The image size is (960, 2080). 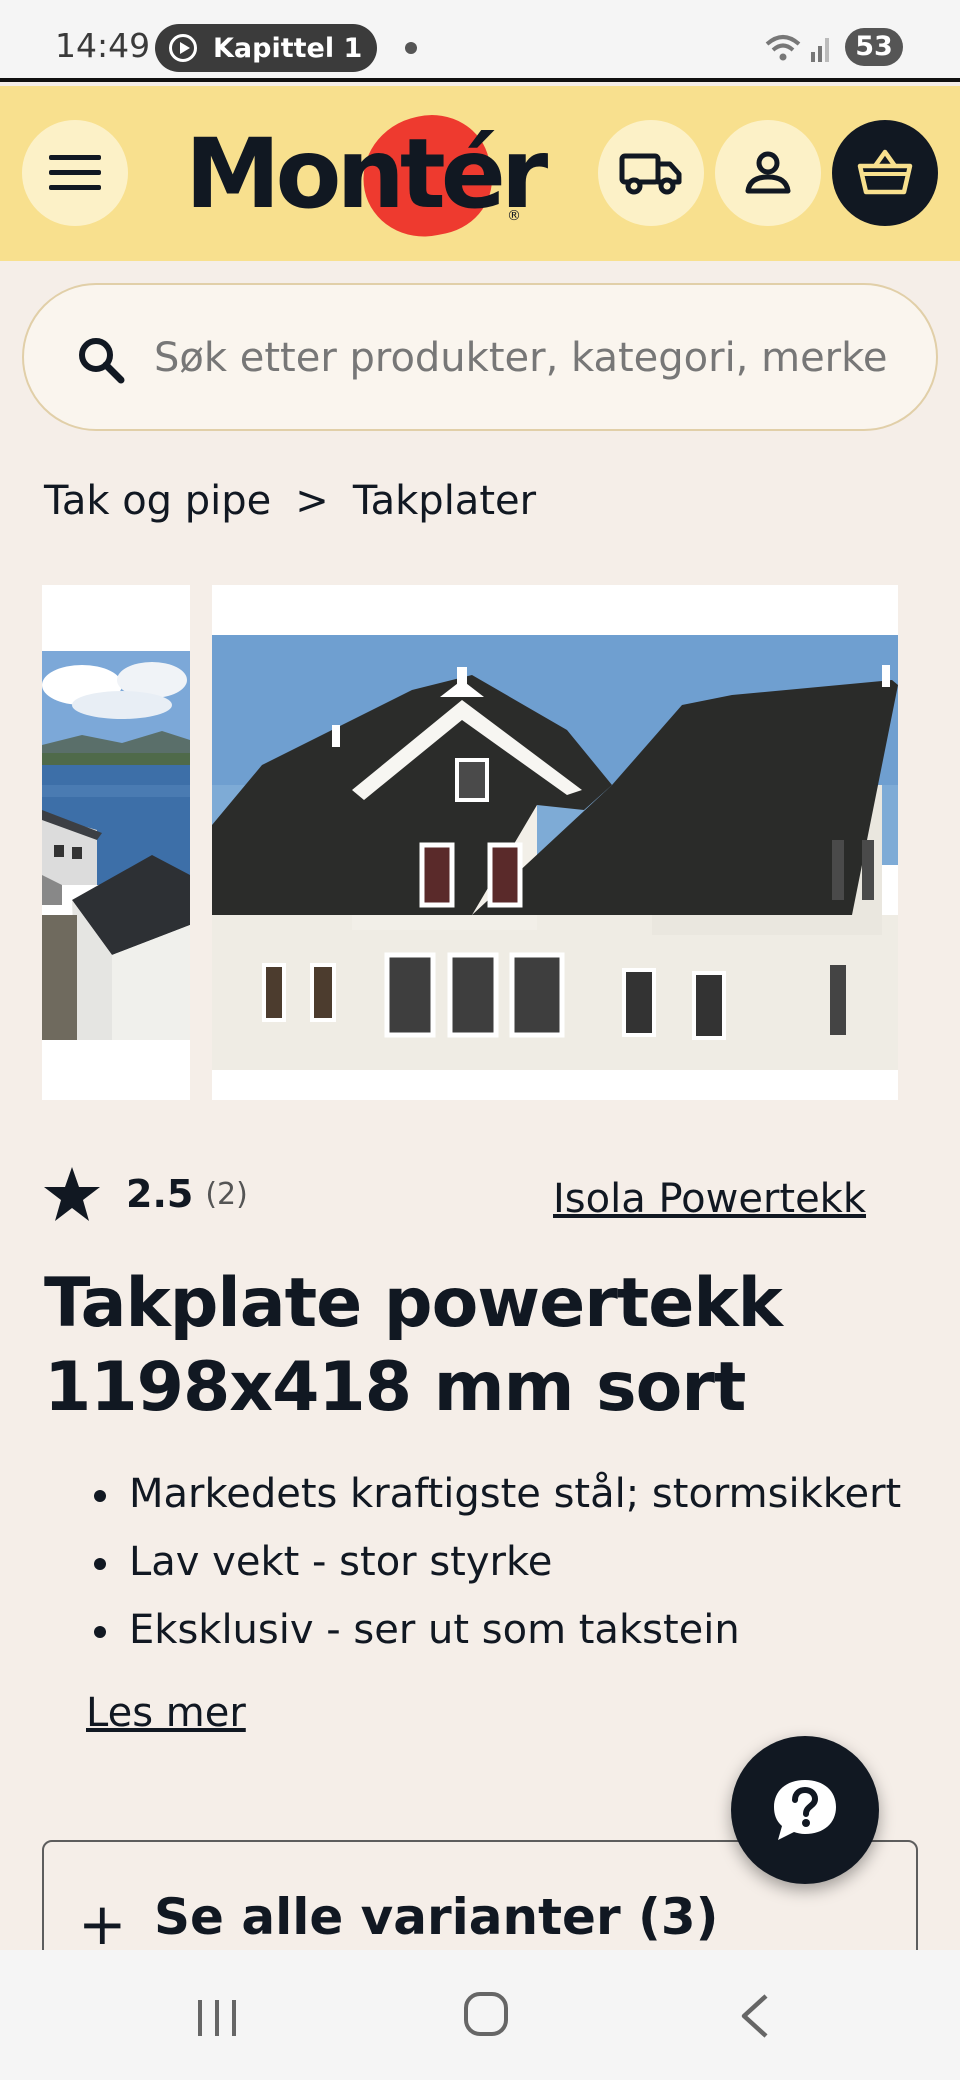 I want to click on montér-logo: Montér ®, so click(x=366, y=176).